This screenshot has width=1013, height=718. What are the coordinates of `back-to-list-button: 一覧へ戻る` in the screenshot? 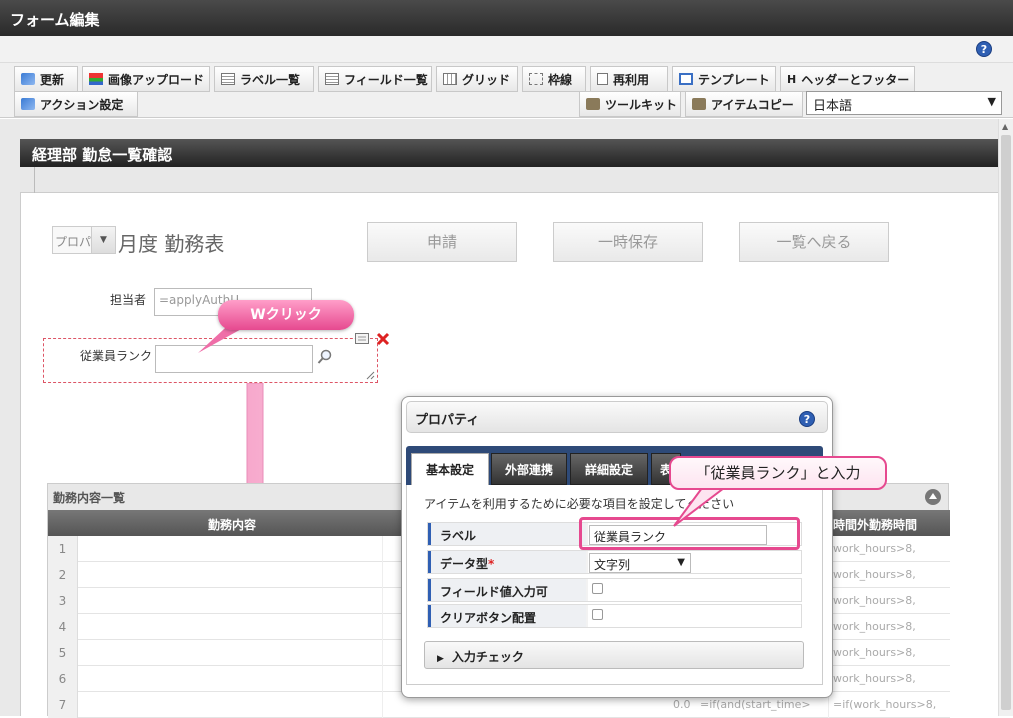 It's located at (814, 242).